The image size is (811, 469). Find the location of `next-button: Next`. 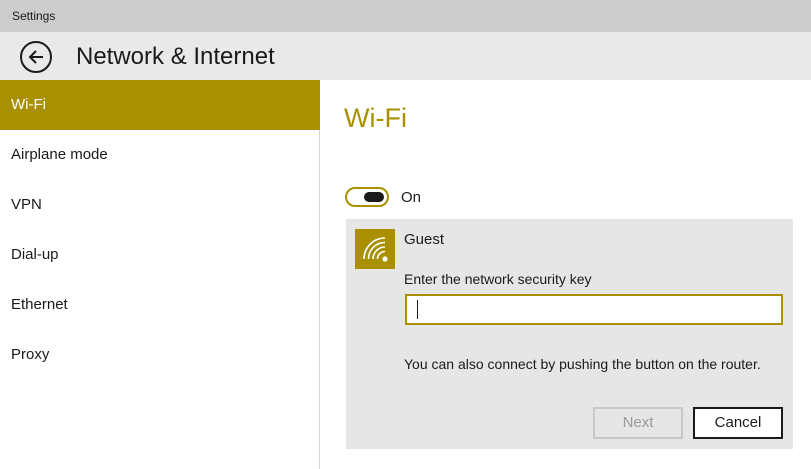

next-button: Next is located at coordinates (638, 423).